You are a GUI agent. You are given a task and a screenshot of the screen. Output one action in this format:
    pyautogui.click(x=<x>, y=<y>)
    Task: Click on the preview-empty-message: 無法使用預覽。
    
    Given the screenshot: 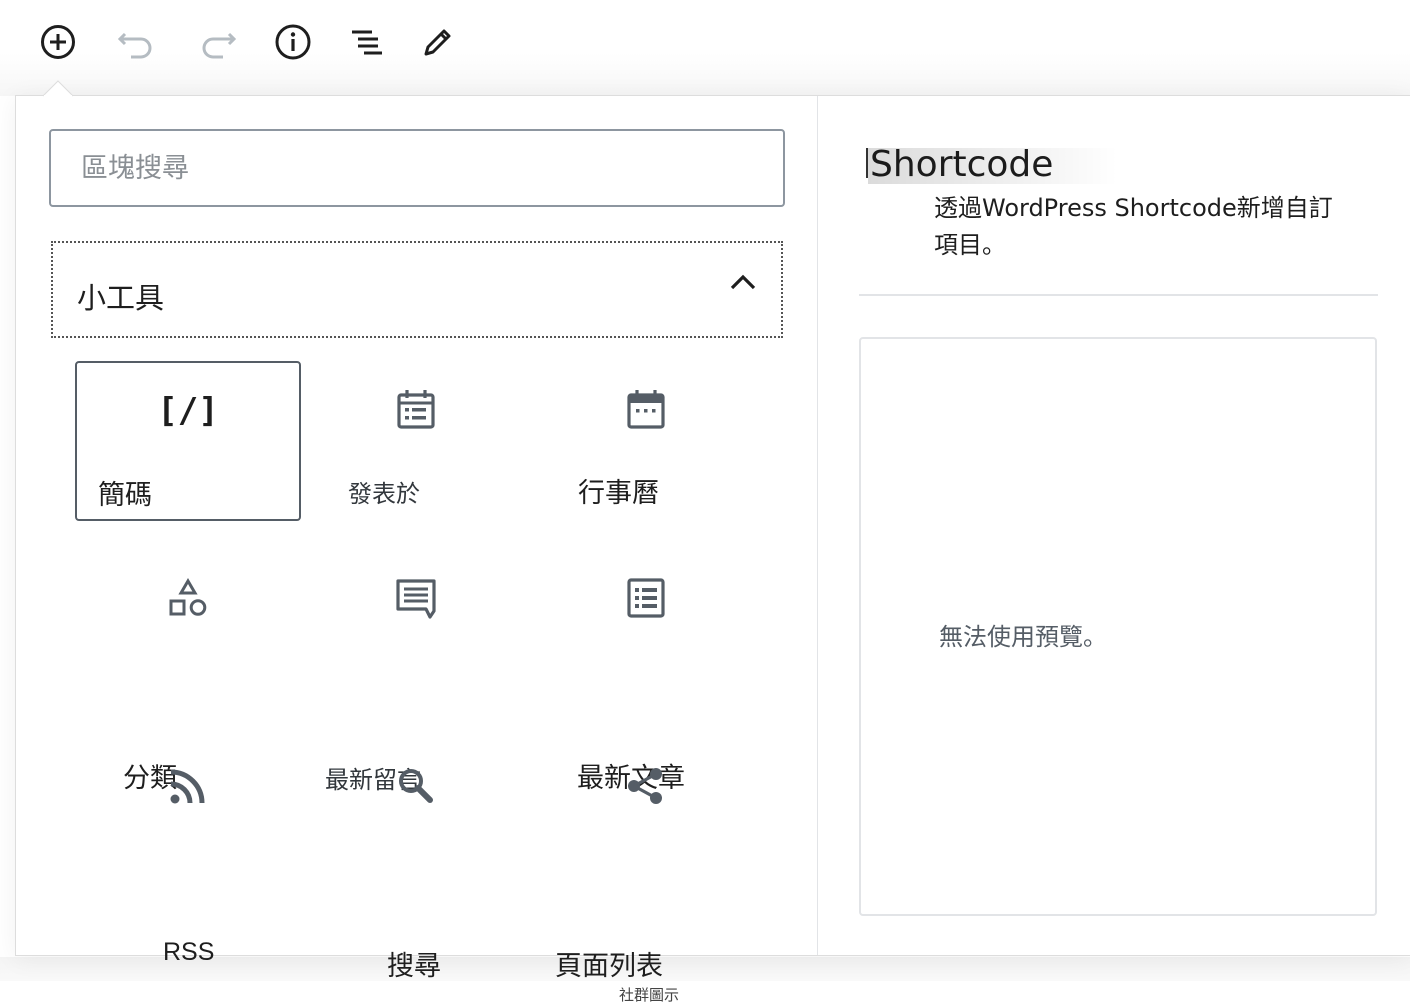 What is the action you would take?
    pyautogui.click(x=1023, y=637)
    